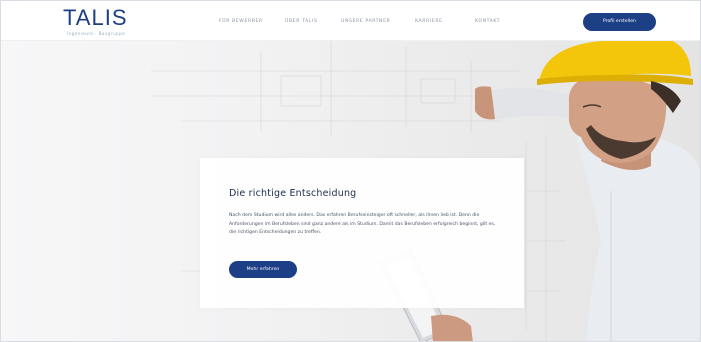 The image size is (701, 342). I want to click on nav-item-partner: UNSERE PARTNER, so click(367, 22).